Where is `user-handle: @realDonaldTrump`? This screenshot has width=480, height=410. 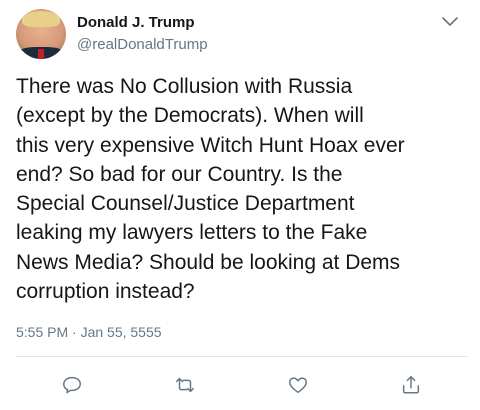 user-handle: @realDonaldTrump is located at coordinates (142, 44).